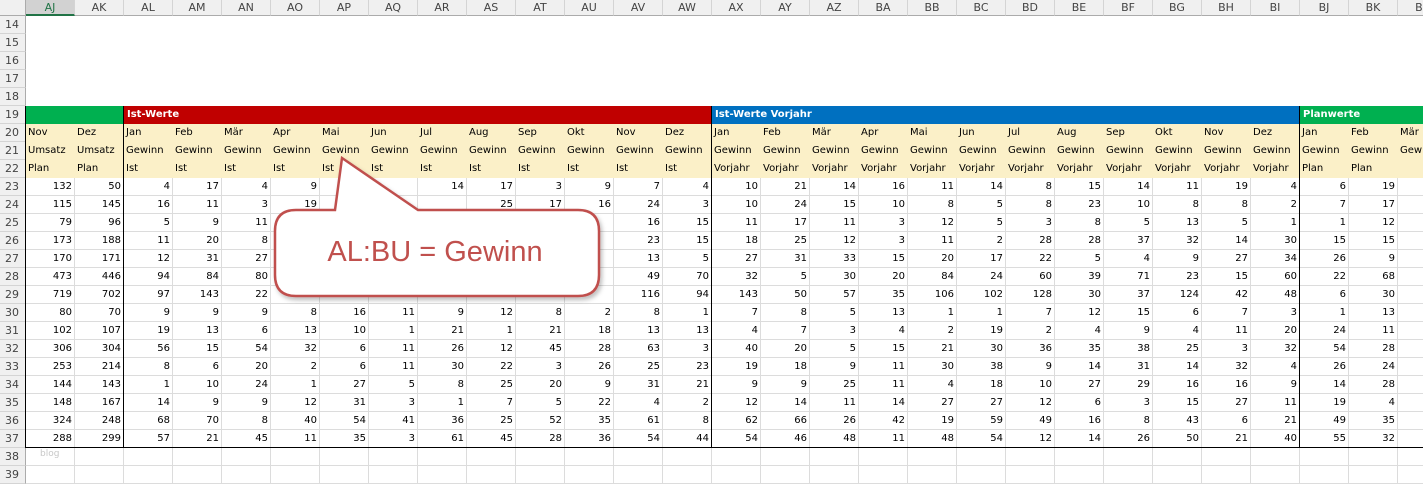 Image resolution: width=1423 pixels, height=499 pixels. What do you see at coordinates (932, 8) in the screenshot?
I see `column-header-bb: BB` at bounding box center [932, 8].